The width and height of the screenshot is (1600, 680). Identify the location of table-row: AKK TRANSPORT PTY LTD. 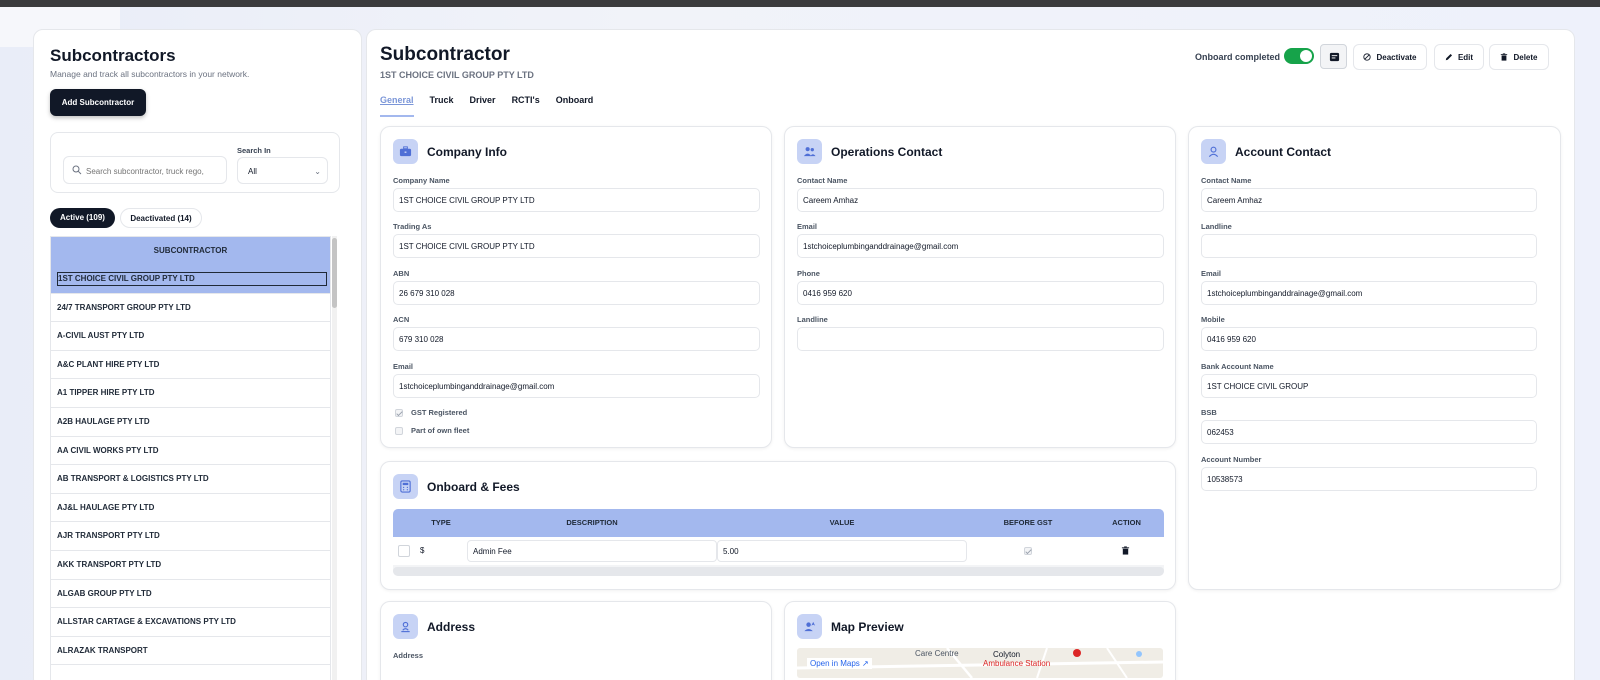
(190, 565).